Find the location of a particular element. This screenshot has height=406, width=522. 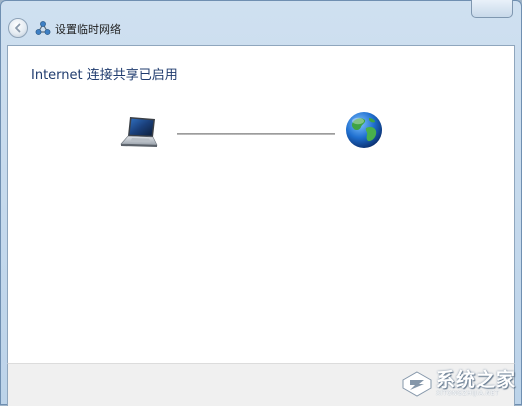

back-button is located at coordinates (18, 28).